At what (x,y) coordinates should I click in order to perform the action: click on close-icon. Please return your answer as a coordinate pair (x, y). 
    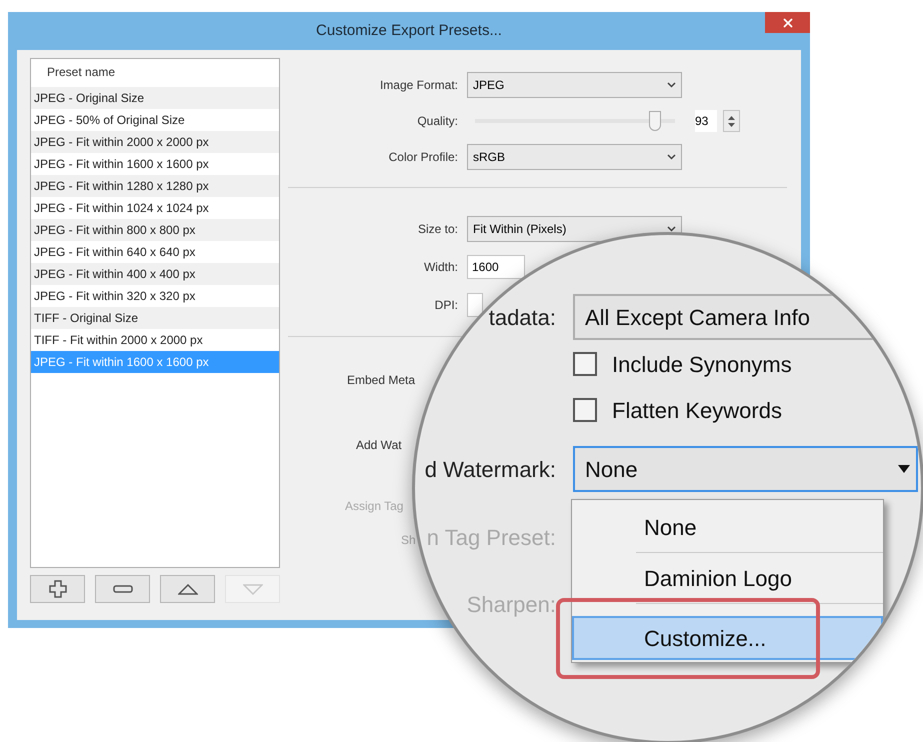
    Looking at the image, I should click on (787, 23).